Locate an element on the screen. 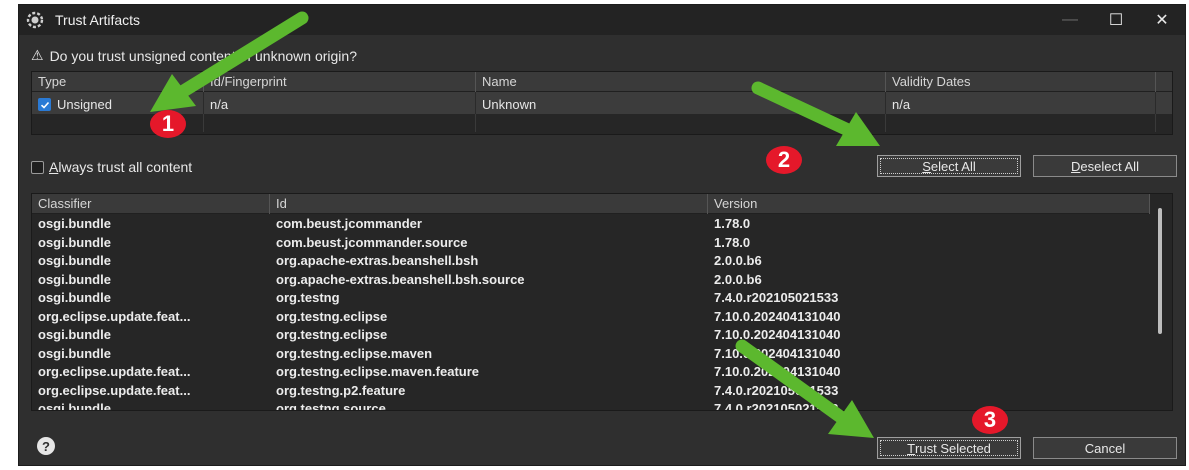 The width and height of the screenshot is (1189, 470). column-header-fingerprint: Id/Fingerprint is located at coordinates (340, 82).